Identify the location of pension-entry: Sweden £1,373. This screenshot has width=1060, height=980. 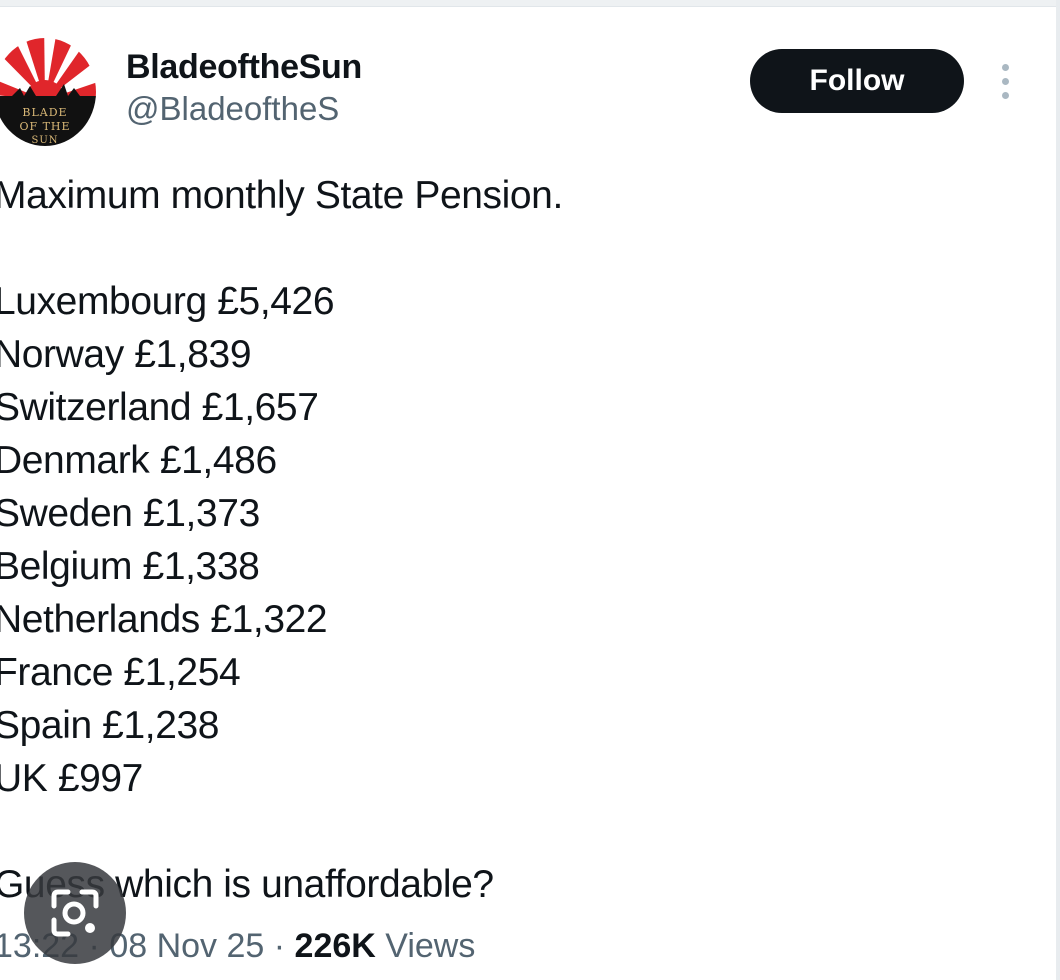
(130, 513).